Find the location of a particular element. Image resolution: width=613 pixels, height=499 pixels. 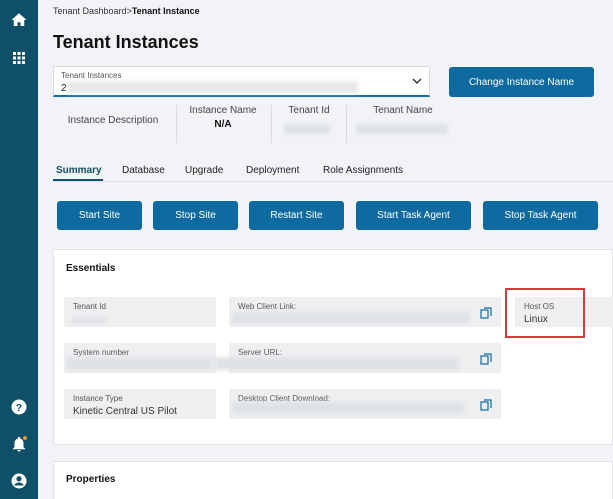

tab-divider is located at coordinates (333, 181).